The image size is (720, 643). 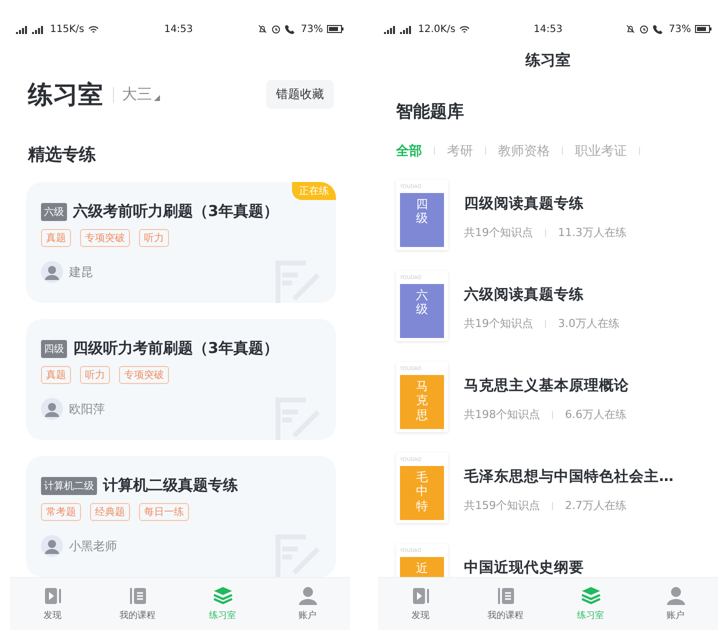 What do you see at coordinates (422, 492) in the screenshot?
I see `cover-title: 毛中特` at bounding box center [422, 492].